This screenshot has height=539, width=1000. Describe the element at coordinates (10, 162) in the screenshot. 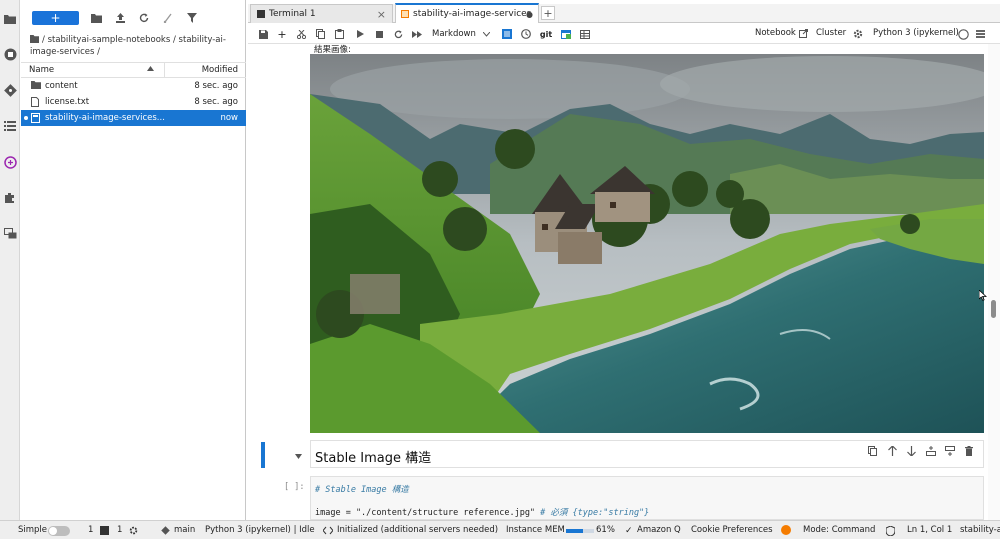

I see `ai-brain-icon` at that location.